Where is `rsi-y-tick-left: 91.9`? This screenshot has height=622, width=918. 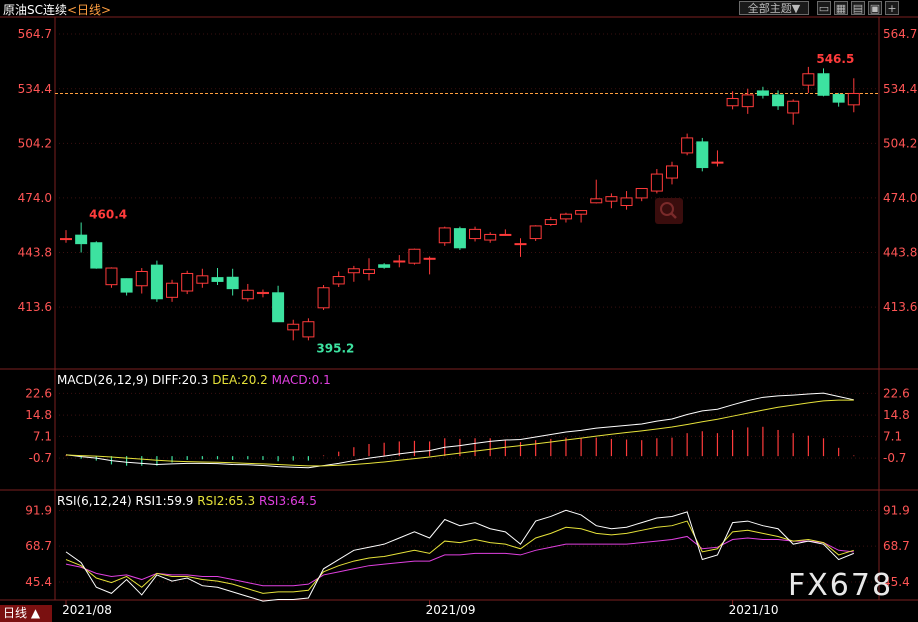 rsi-y-tick-left: 91.9 is located at coordinates (38, 510).